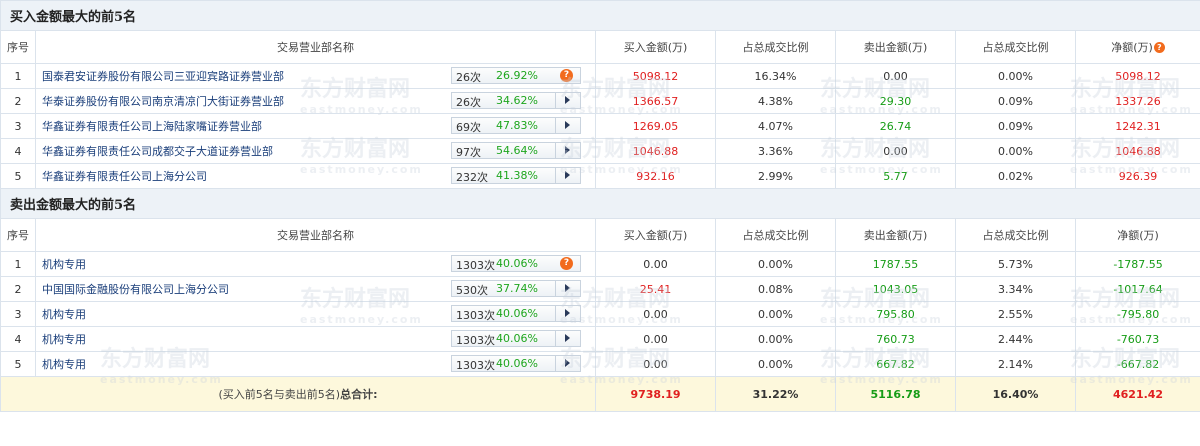 The width and height of the screenshot is (1200, 446). What do you see at coordinates (775, 264) in the screenshot?
I see `buy-ratio: 0.00%` at bounding box center [775, 264].